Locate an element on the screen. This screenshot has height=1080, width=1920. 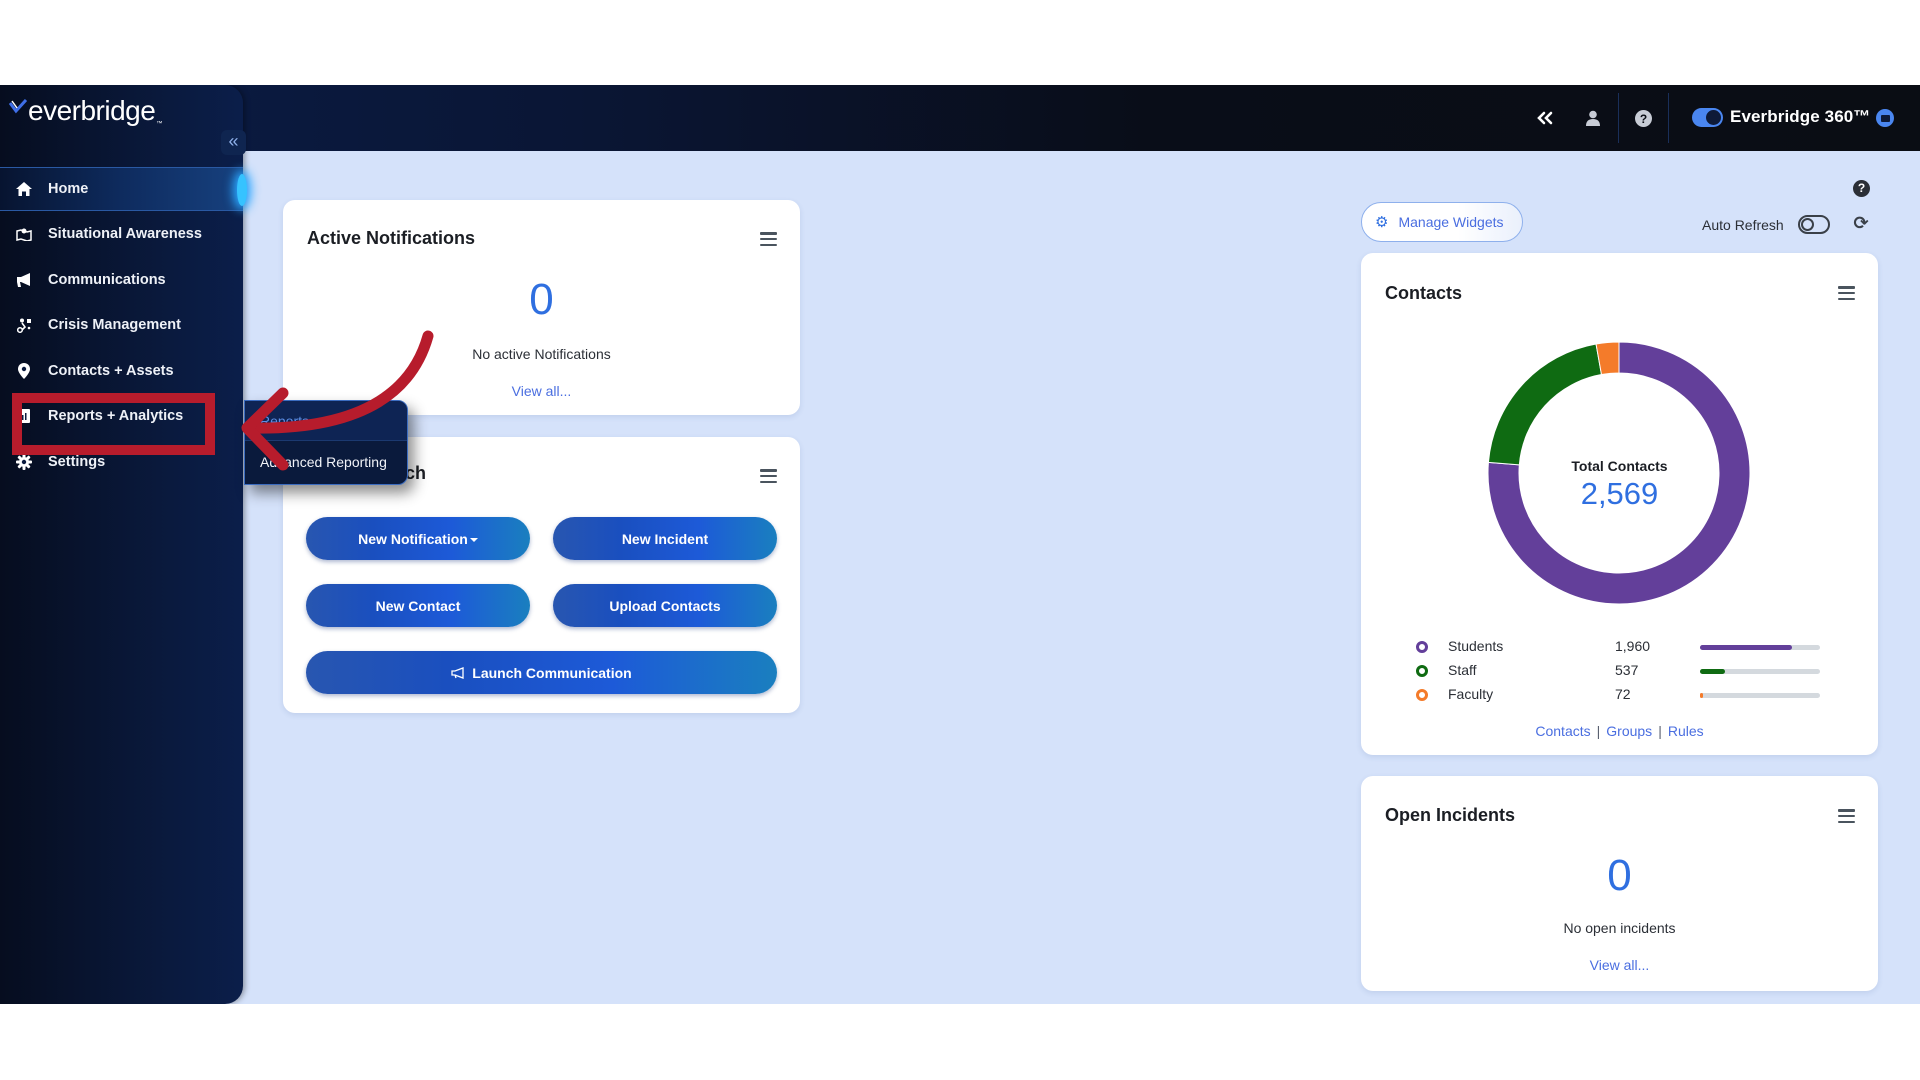
manage-widgets-button: ⚙ Manage Widgets is located at coordinates (1442, 222).